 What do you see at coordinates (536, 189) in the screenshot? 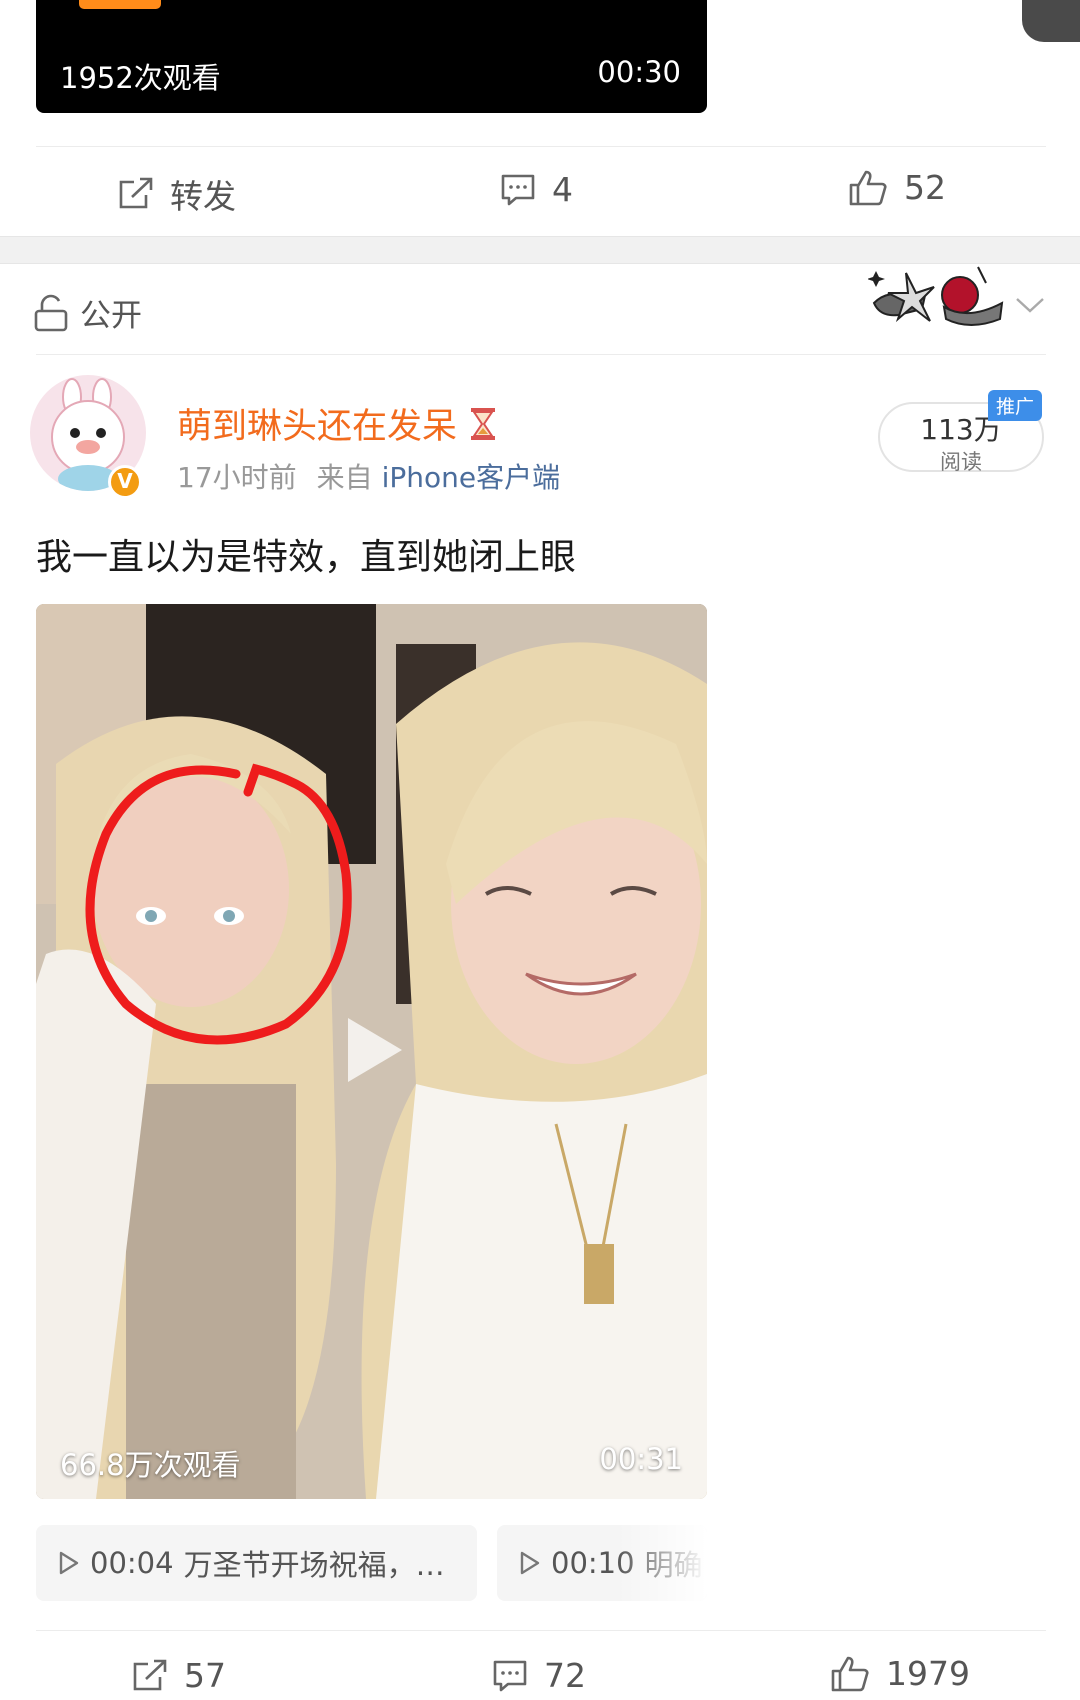
I see `comment-button: 4` at bounding box center [536, 189].